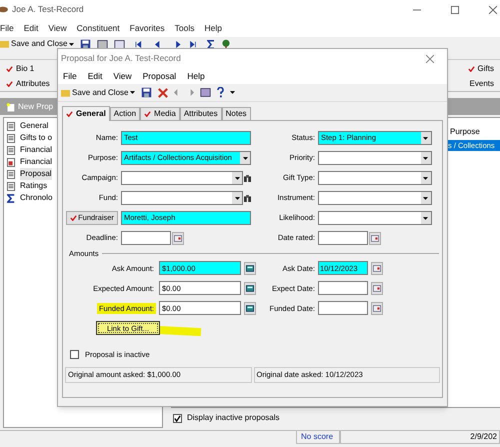  Describe the element at coordinates (36, 106) in the screenshot. I see `new-proposal-label: New Prop` at that location.